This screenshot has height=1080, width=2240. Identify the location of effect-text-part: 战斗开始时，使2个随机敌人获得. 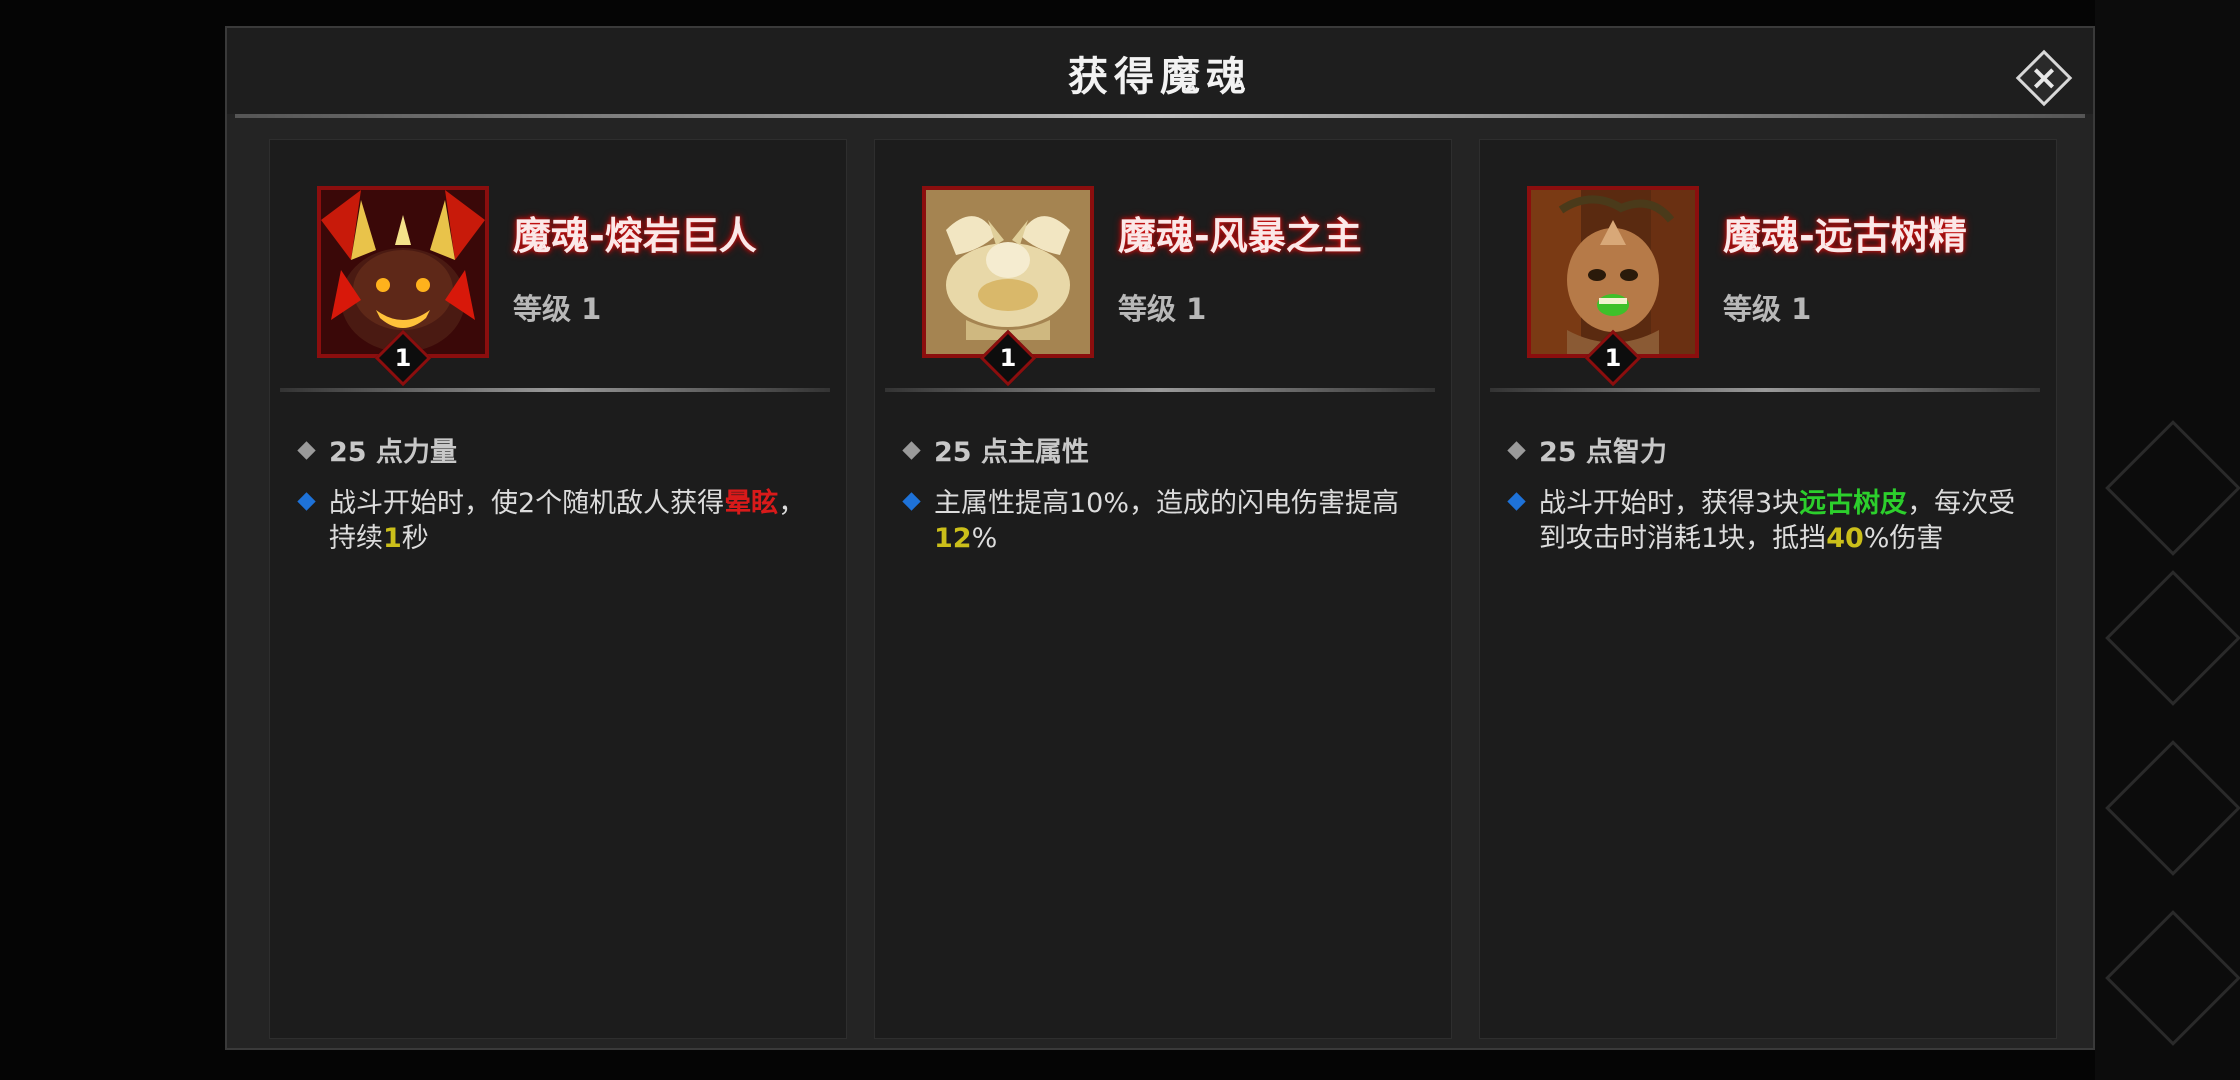
(527, 503).